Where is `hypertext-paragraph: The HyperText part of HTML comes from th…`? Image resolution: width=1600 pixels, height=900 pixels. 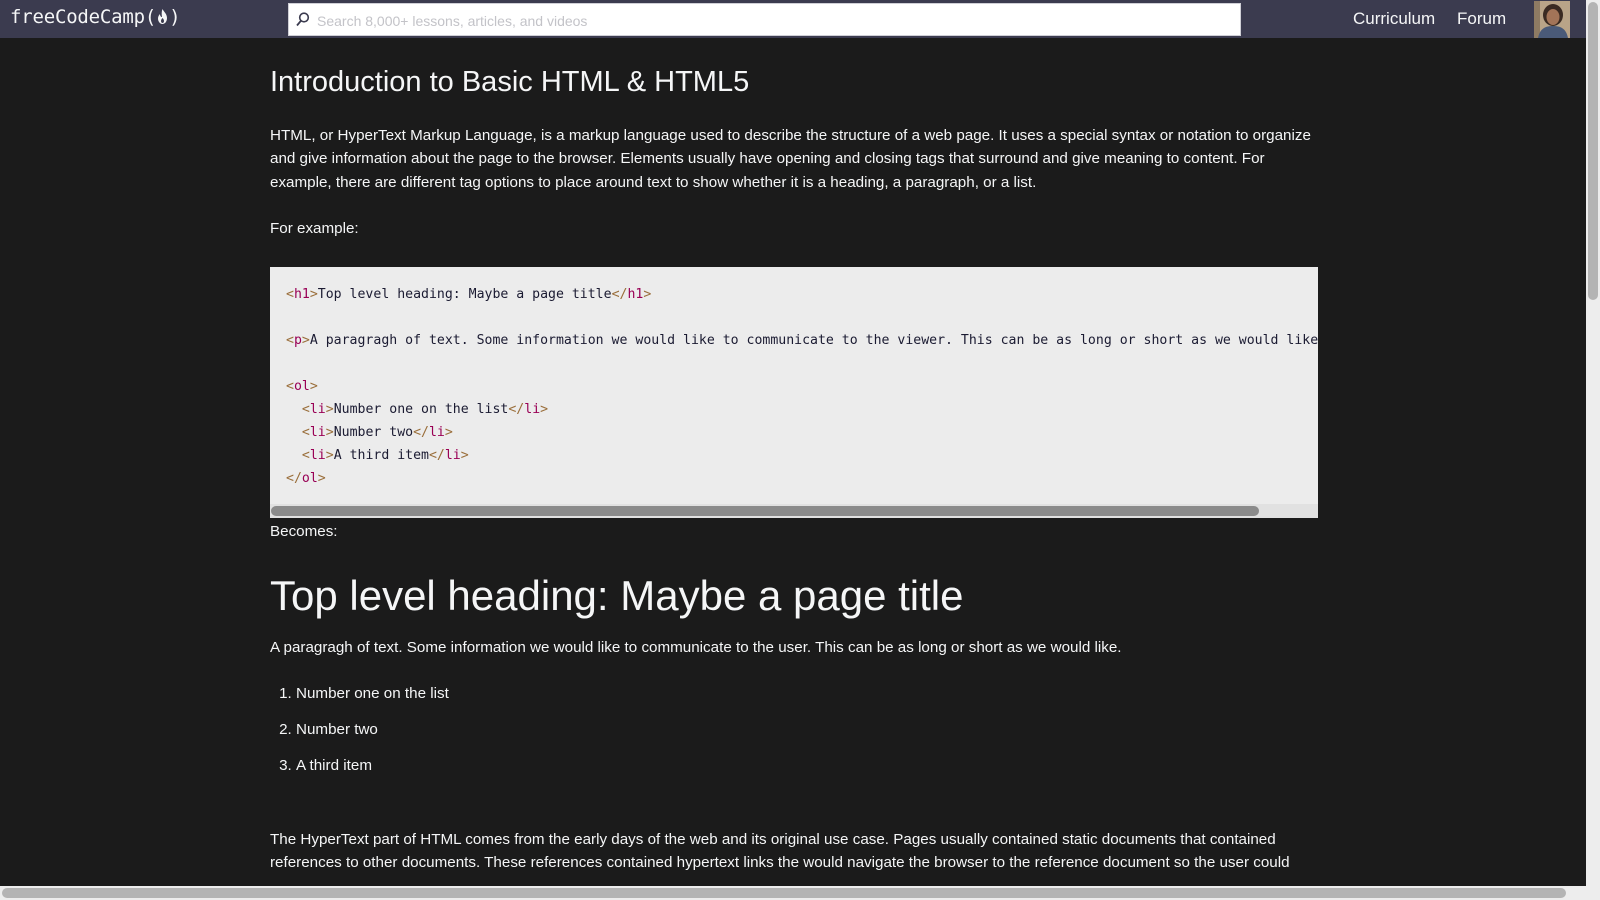 hypertext-paragraph: The HyperText part of HTML comes from th… is located at coordinates (780, 851).